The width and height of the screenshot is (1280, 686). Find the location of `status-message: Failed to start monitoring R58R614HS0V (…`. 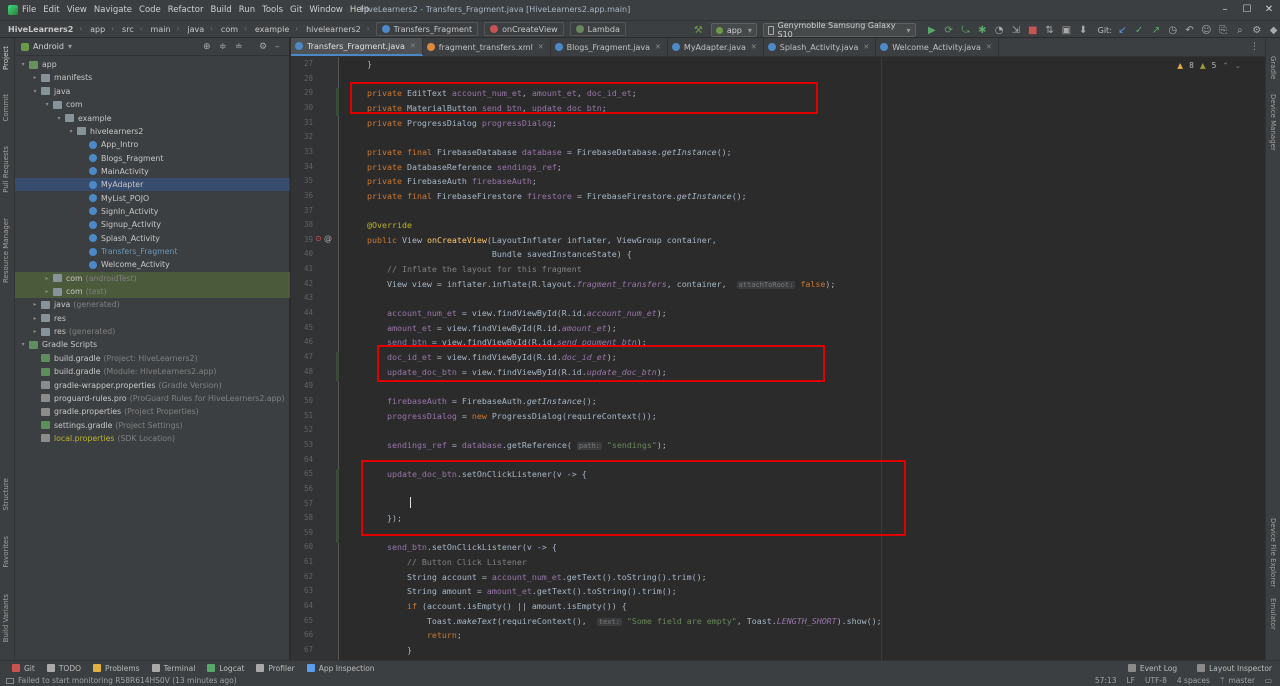

status-message: Failed to start monitoring R58R614HS0V (… is located at coordinates (127, 680).